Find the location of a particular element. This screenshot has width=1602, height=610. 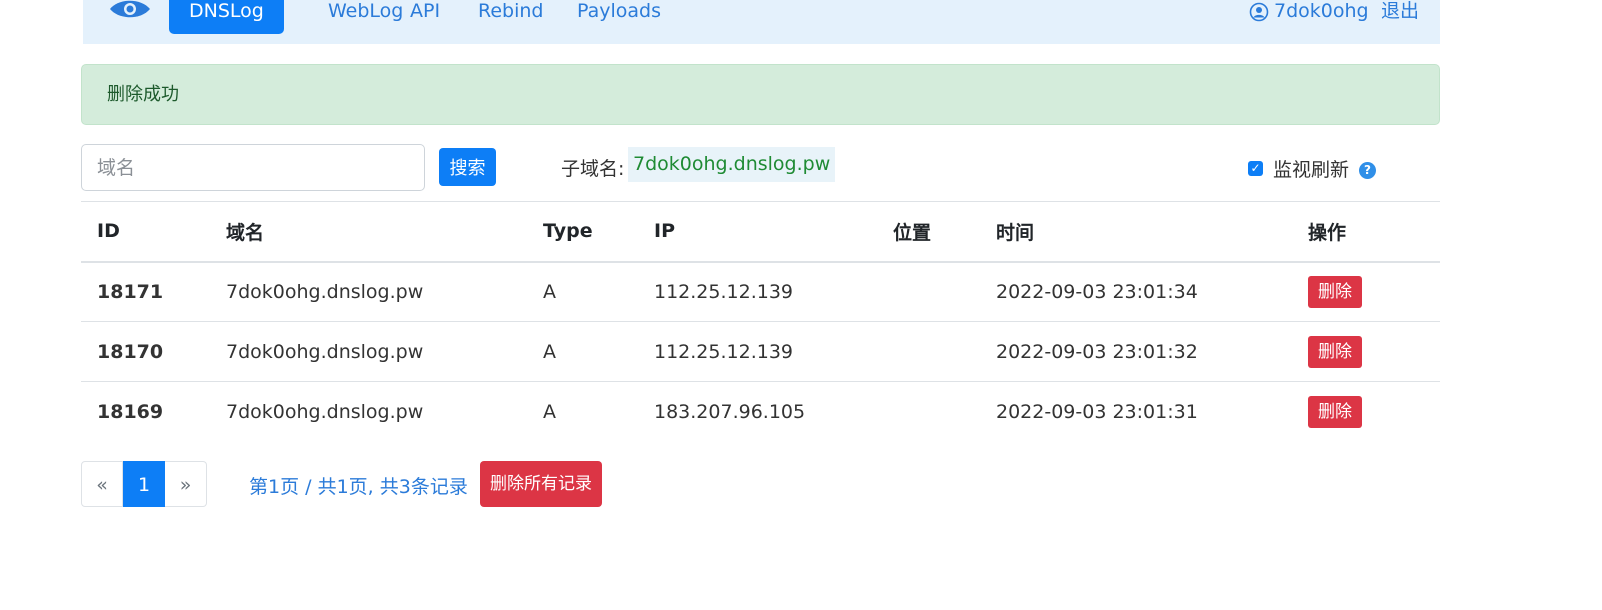

column-header-domain: 域名 is located at coordinates (368, 232).